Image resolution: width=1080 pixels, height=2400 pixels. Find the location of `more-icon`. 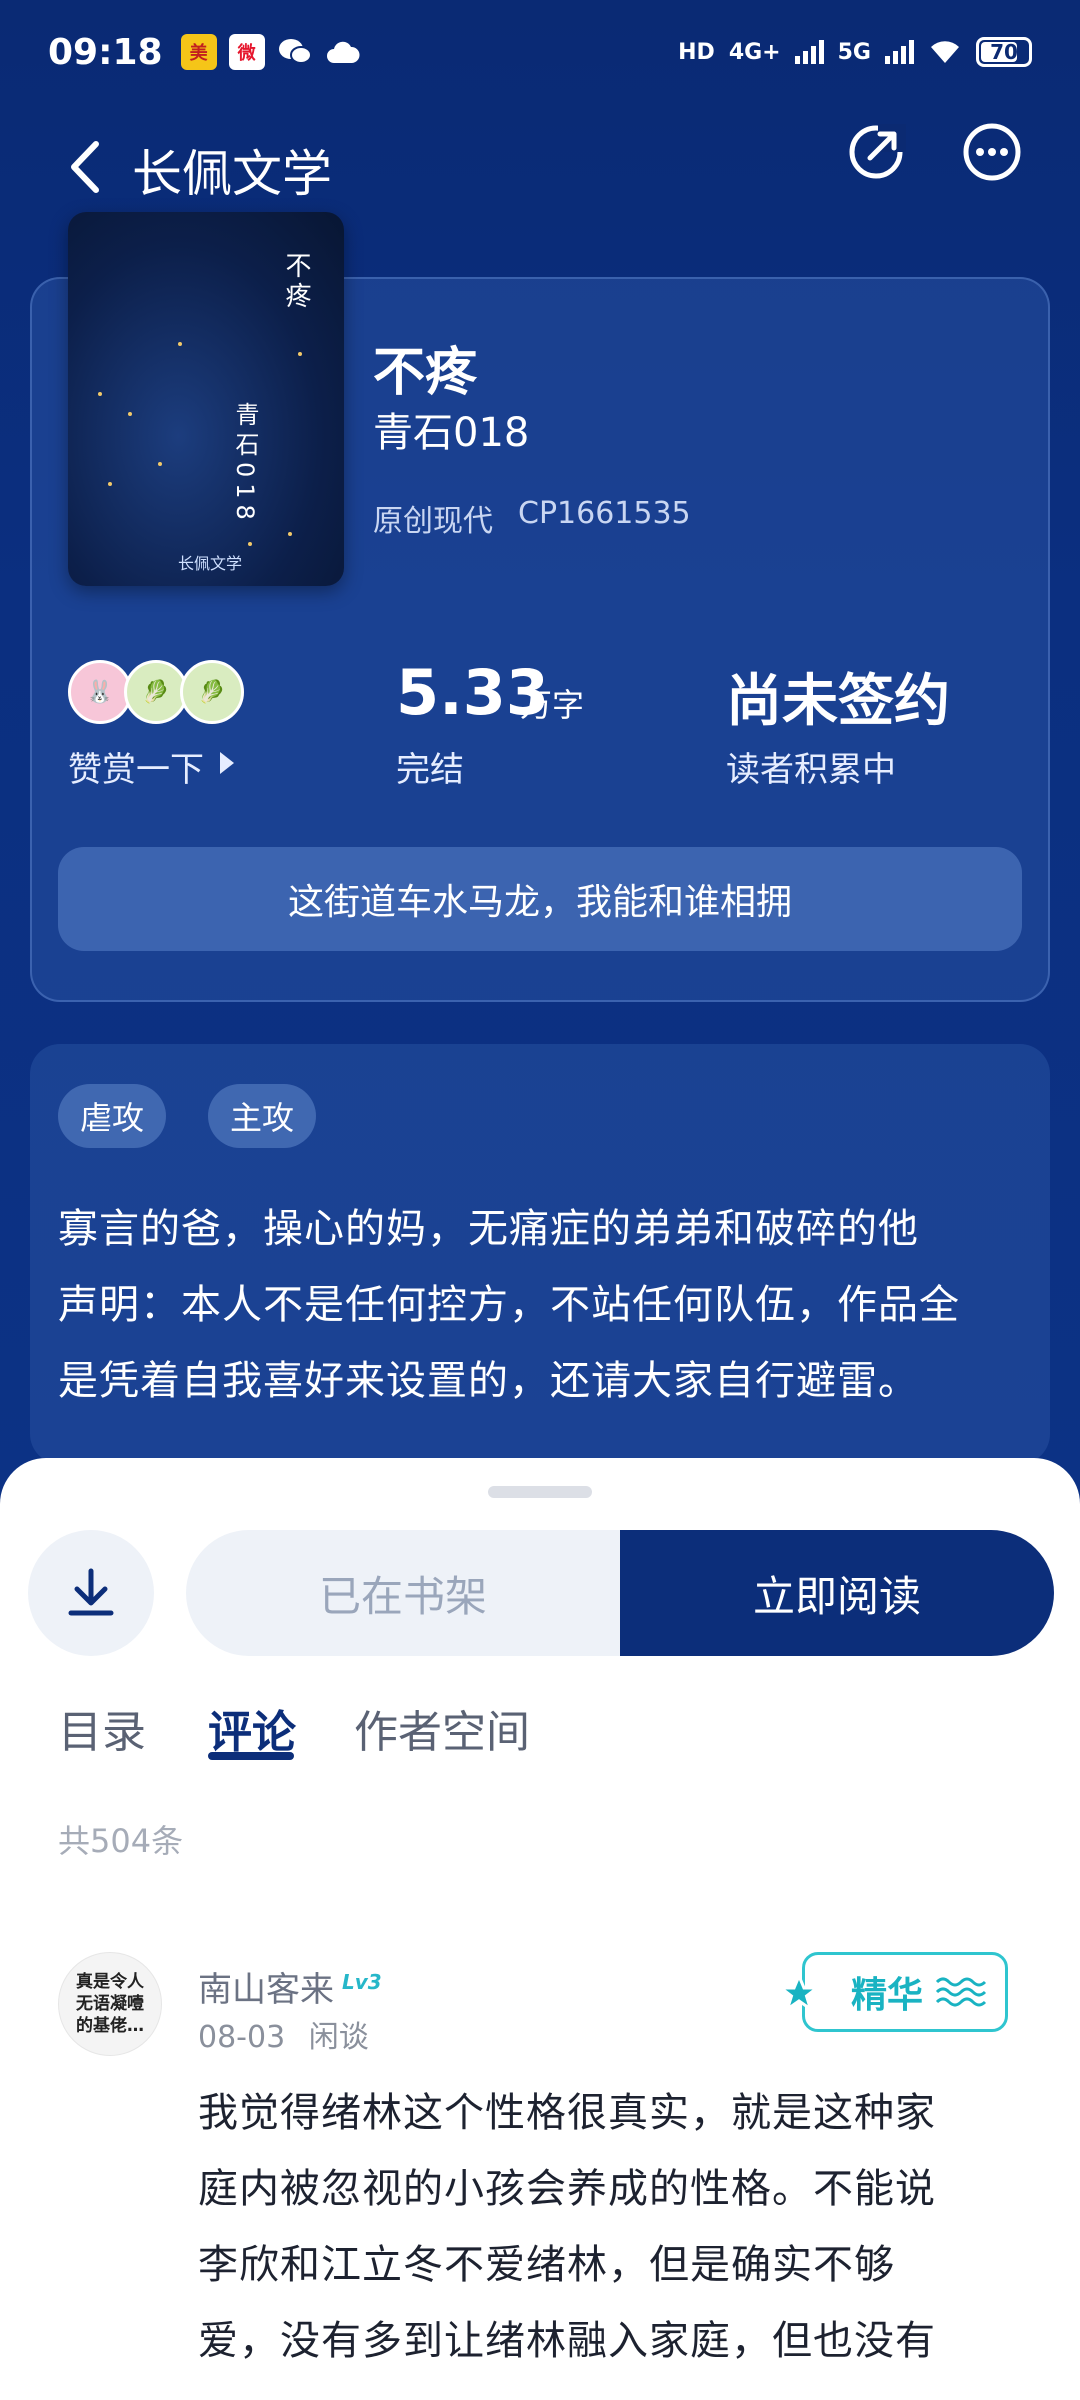

more-icon is located at coordinates (992, 152).